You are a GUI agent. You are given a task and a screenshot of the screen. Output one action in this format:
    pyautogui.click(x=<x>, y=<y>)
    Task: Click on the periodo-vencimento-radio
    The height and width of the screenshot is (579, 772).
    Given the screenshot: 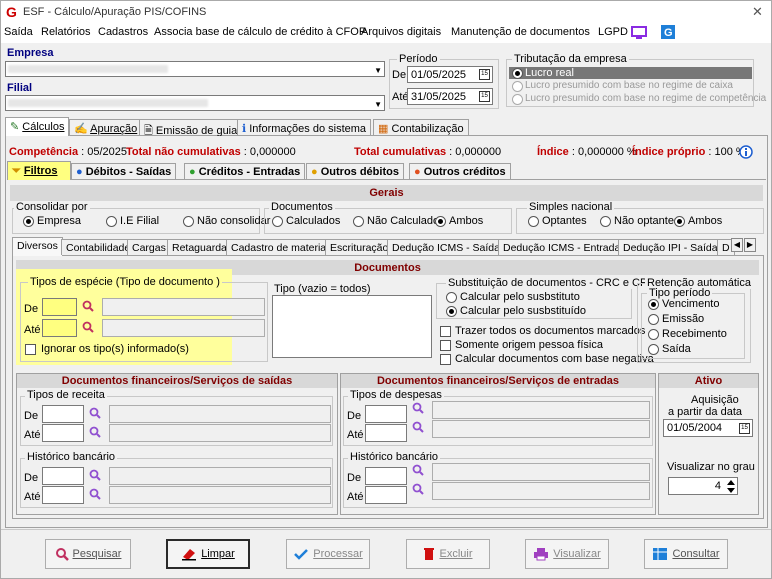 What is the action you would take?
    pyautogui.click(x=653, y=304)
    